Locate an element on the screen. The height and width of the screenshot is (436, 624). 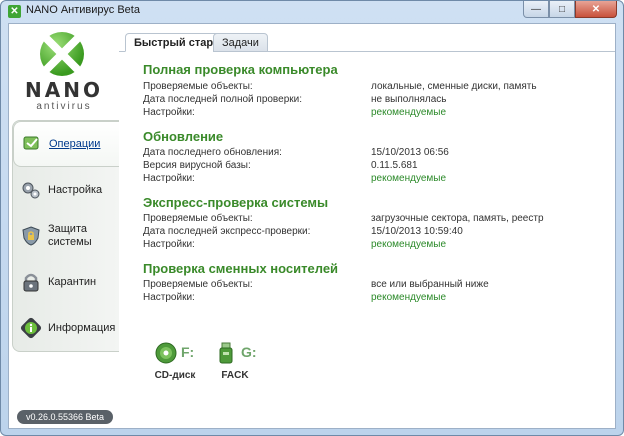
drive-label: FACK is located at coordinates (235, 375).